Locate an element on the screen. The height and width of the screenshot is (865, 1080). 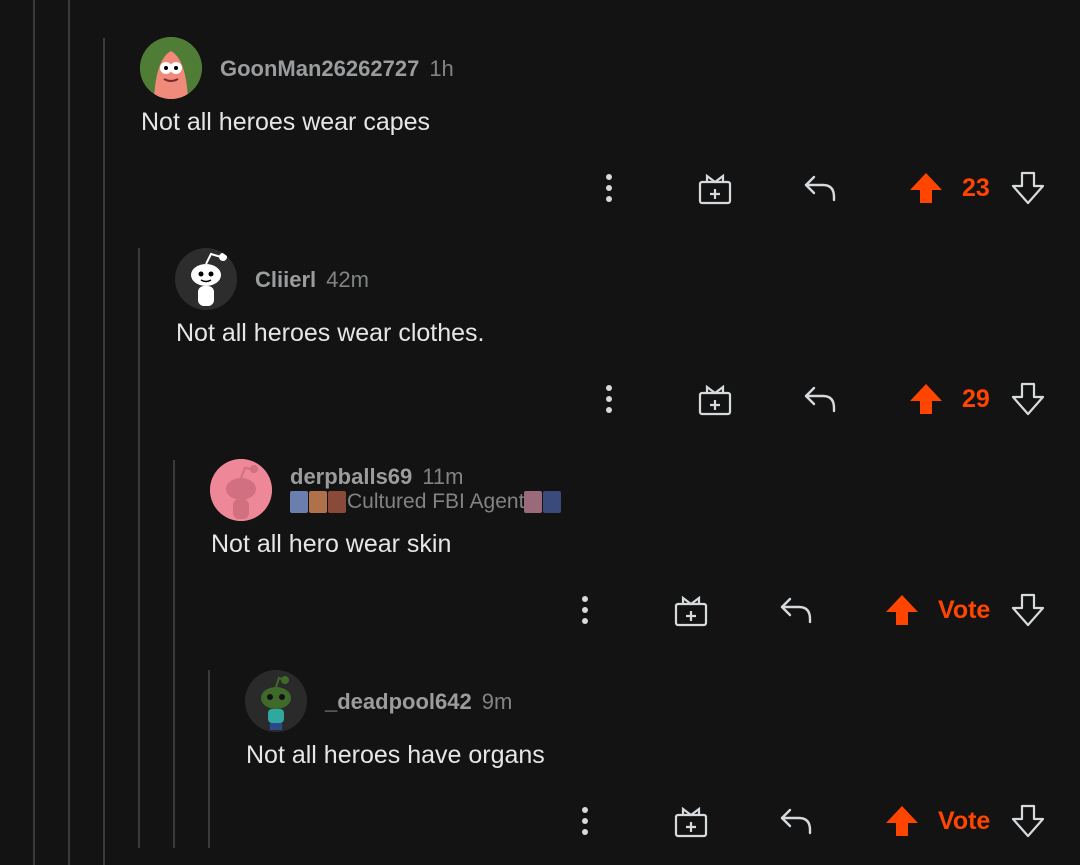
user-flair: Cultured FBI Agent is located at coordinates (426, 502).